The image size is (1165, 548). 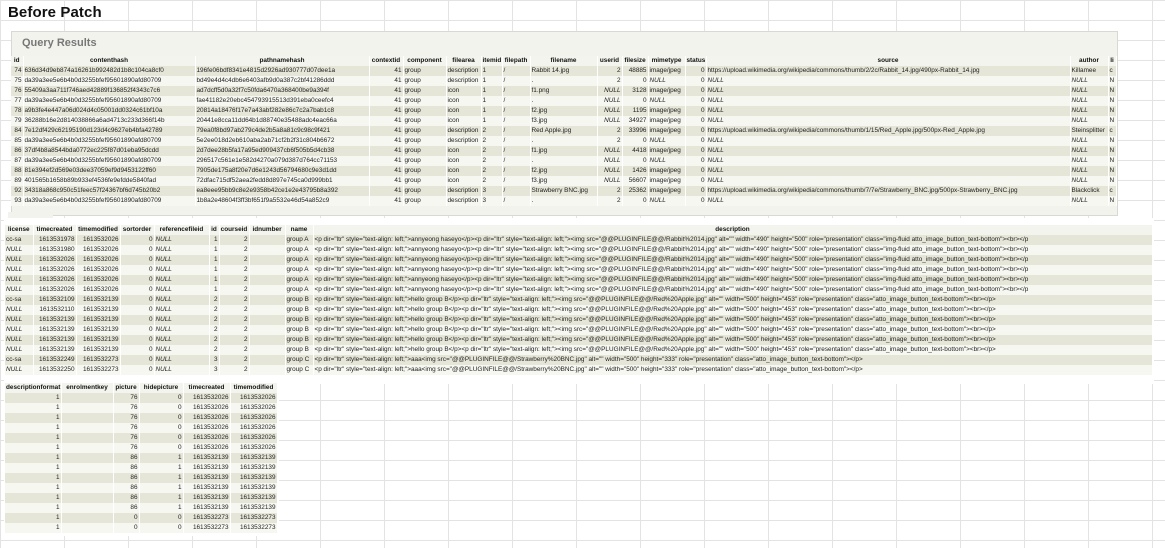 What do you see at coordinates (425, 61) in the screenshot?
I see `column-header: component` at bounding box center [425, 61].